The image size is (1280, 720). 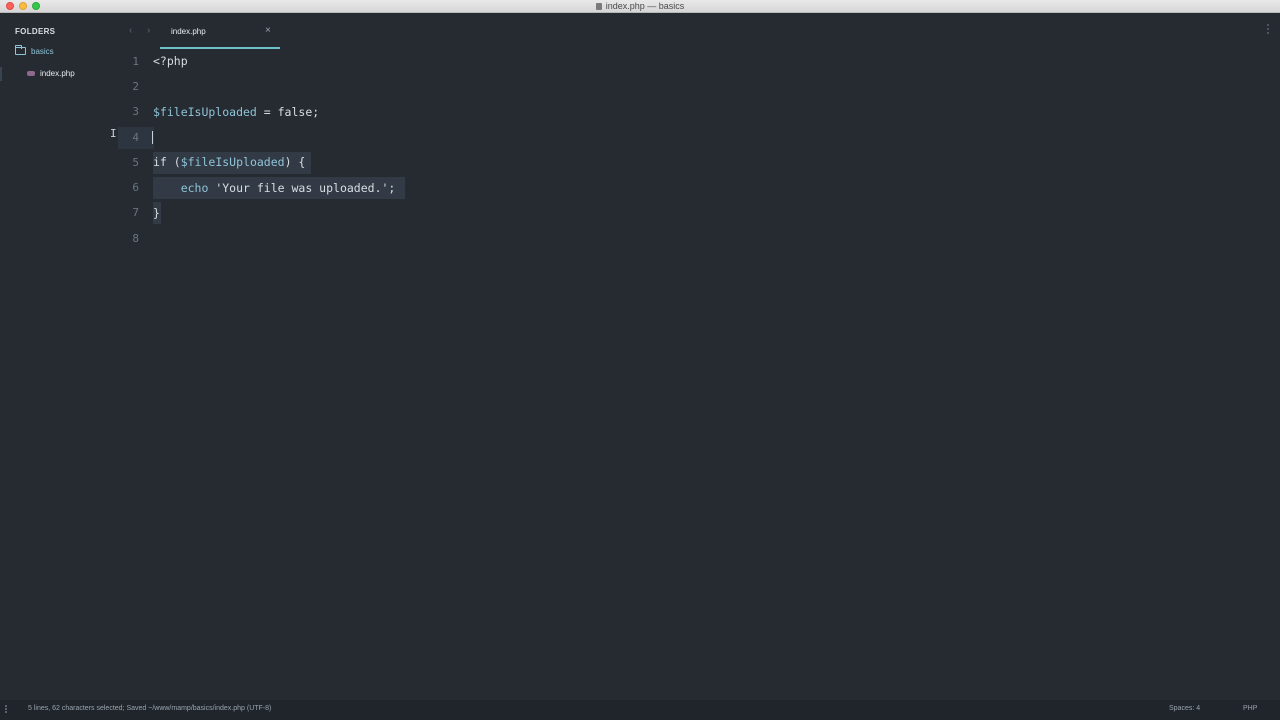 I want to click on folder-label: basics, so click(x=42, y=51).